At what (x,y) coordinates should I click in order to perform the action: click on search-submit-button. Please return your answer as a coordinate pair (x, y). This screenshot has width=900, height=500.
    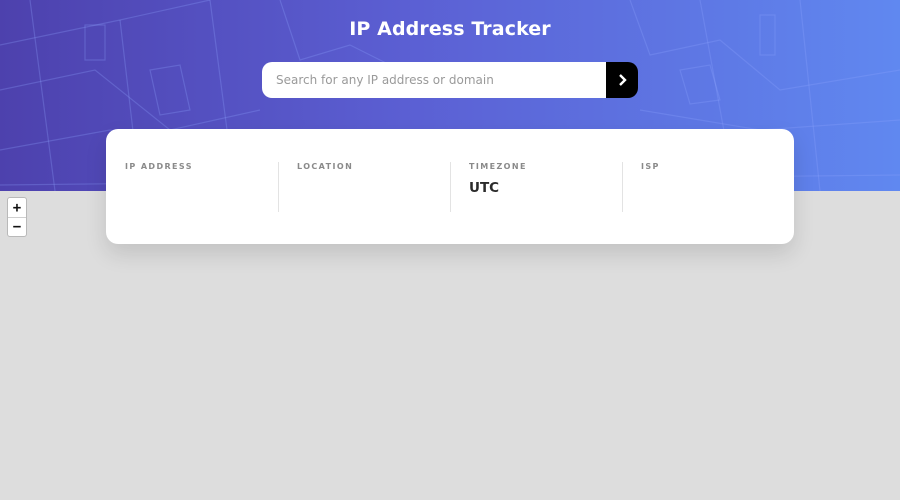
    Looking at the image, I should click on (622, 80).